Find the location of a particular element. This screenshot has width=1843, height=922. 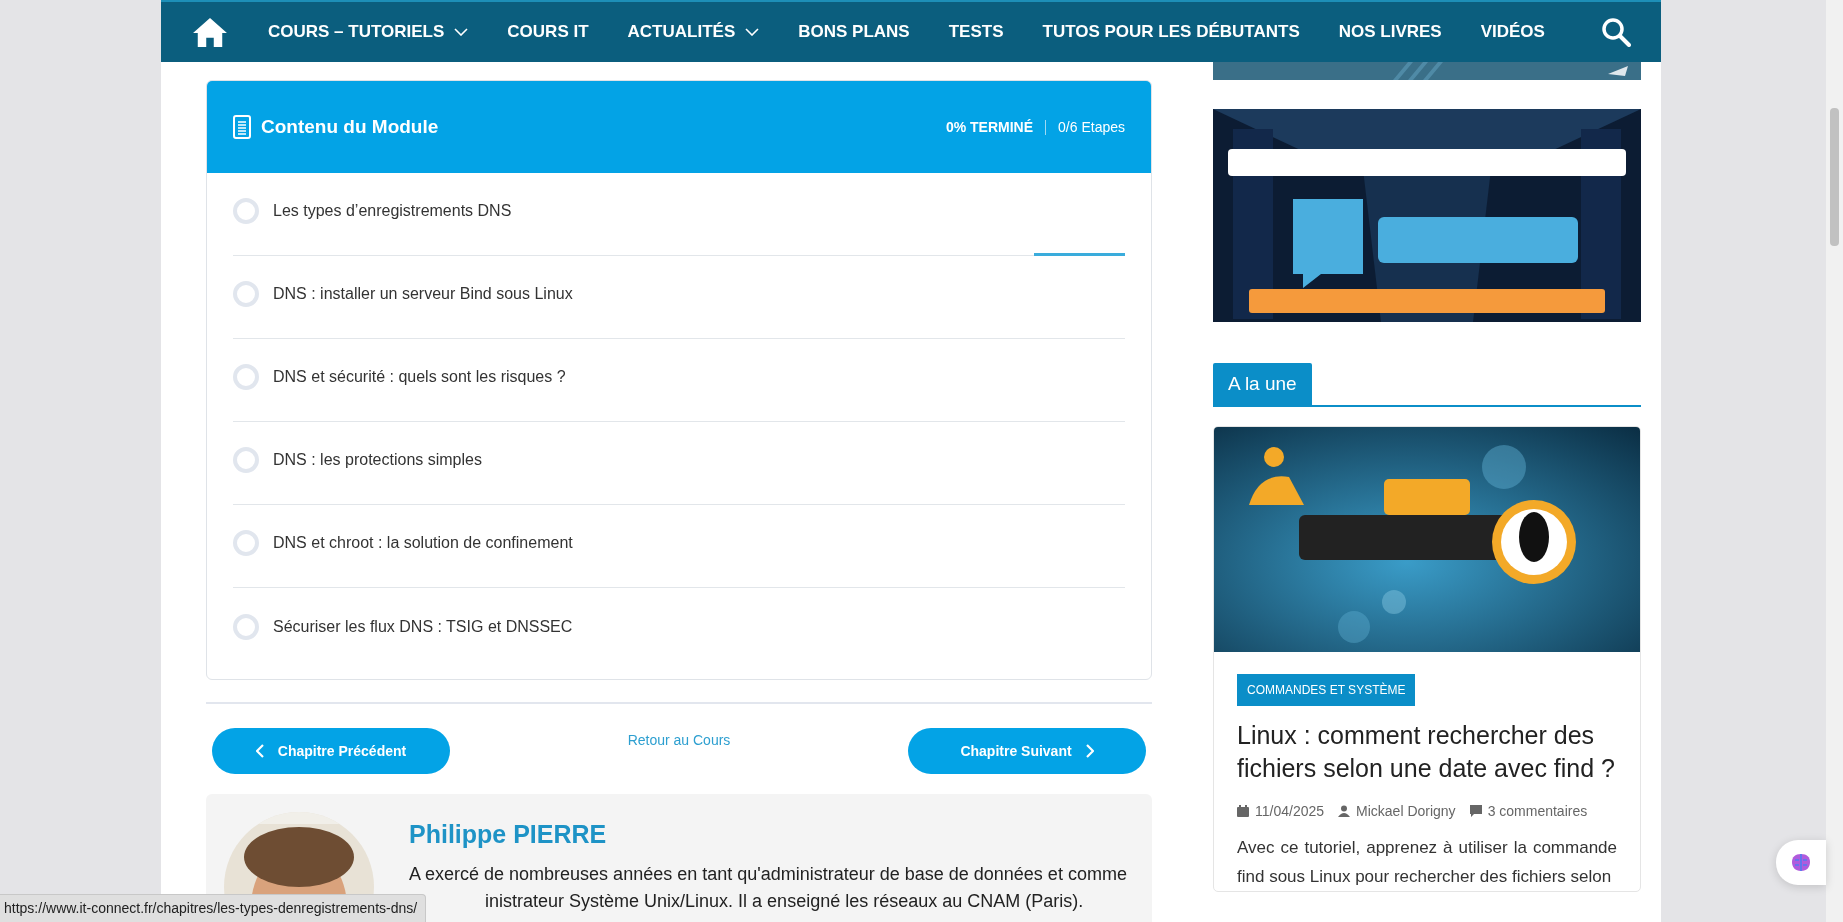

lesson-link: DNS et chroot : la solution de confinement is located at coordinates (423, 543).